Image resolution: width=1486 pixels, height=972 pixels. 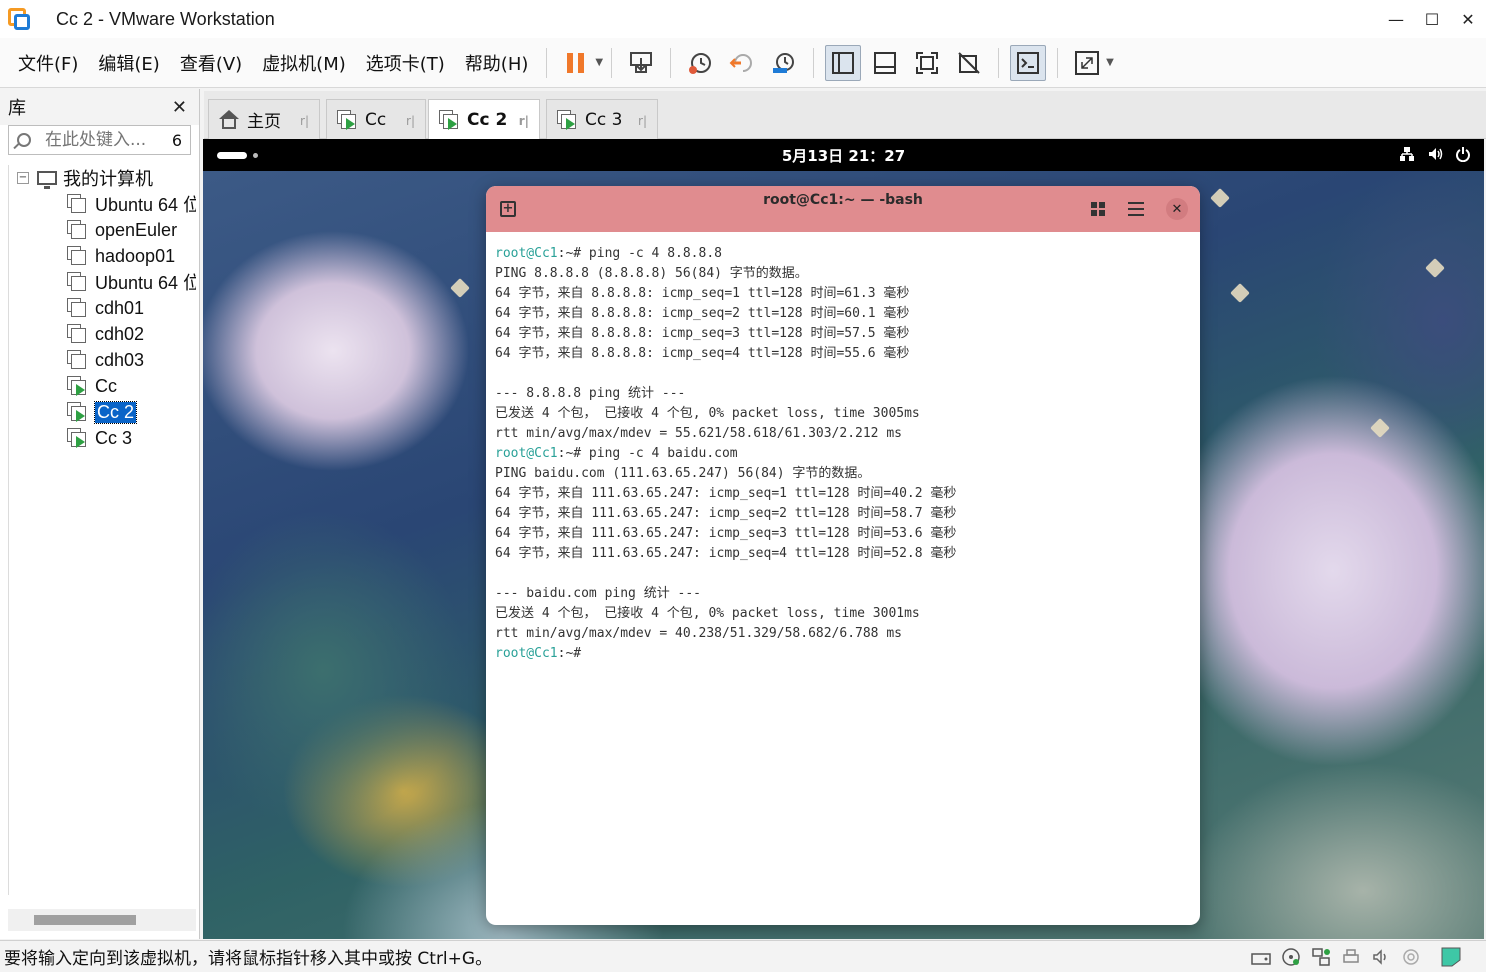 I want to click on network-icon, so click(x=1407, y=154).